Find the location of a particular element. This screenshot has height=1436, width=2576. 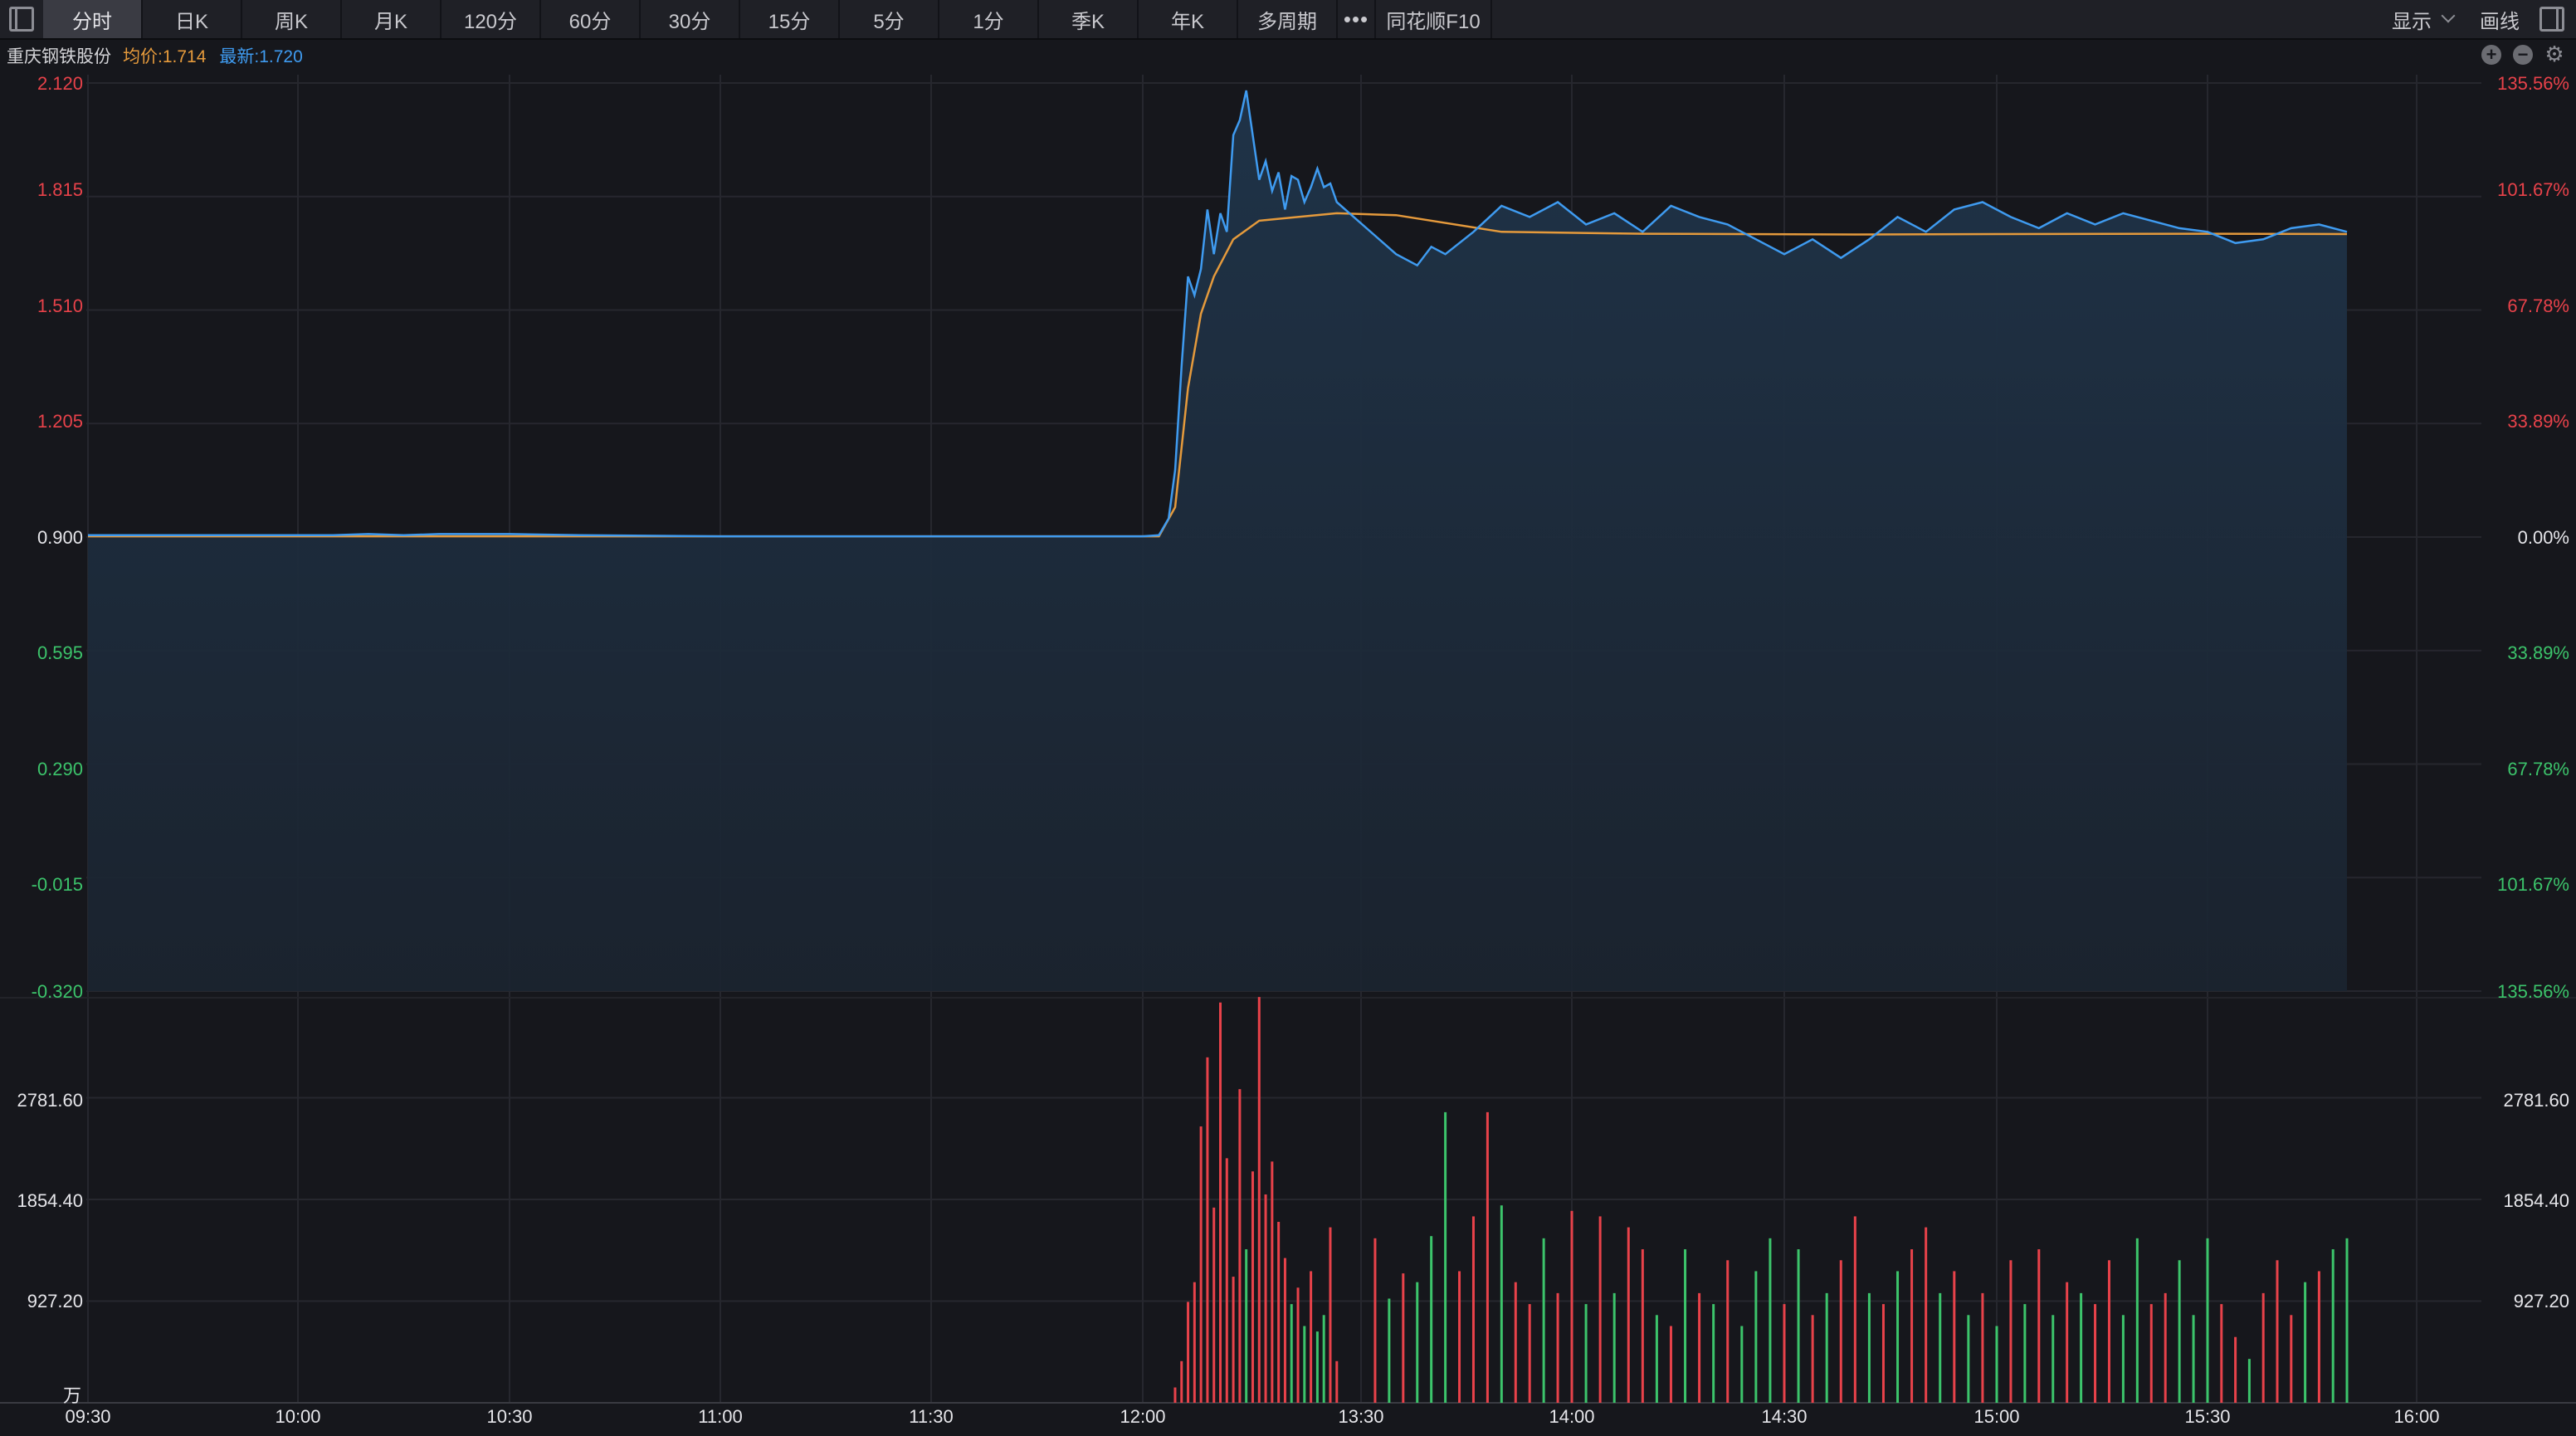

time-tick: 14:30 is located at coordinates (1785, 1417).